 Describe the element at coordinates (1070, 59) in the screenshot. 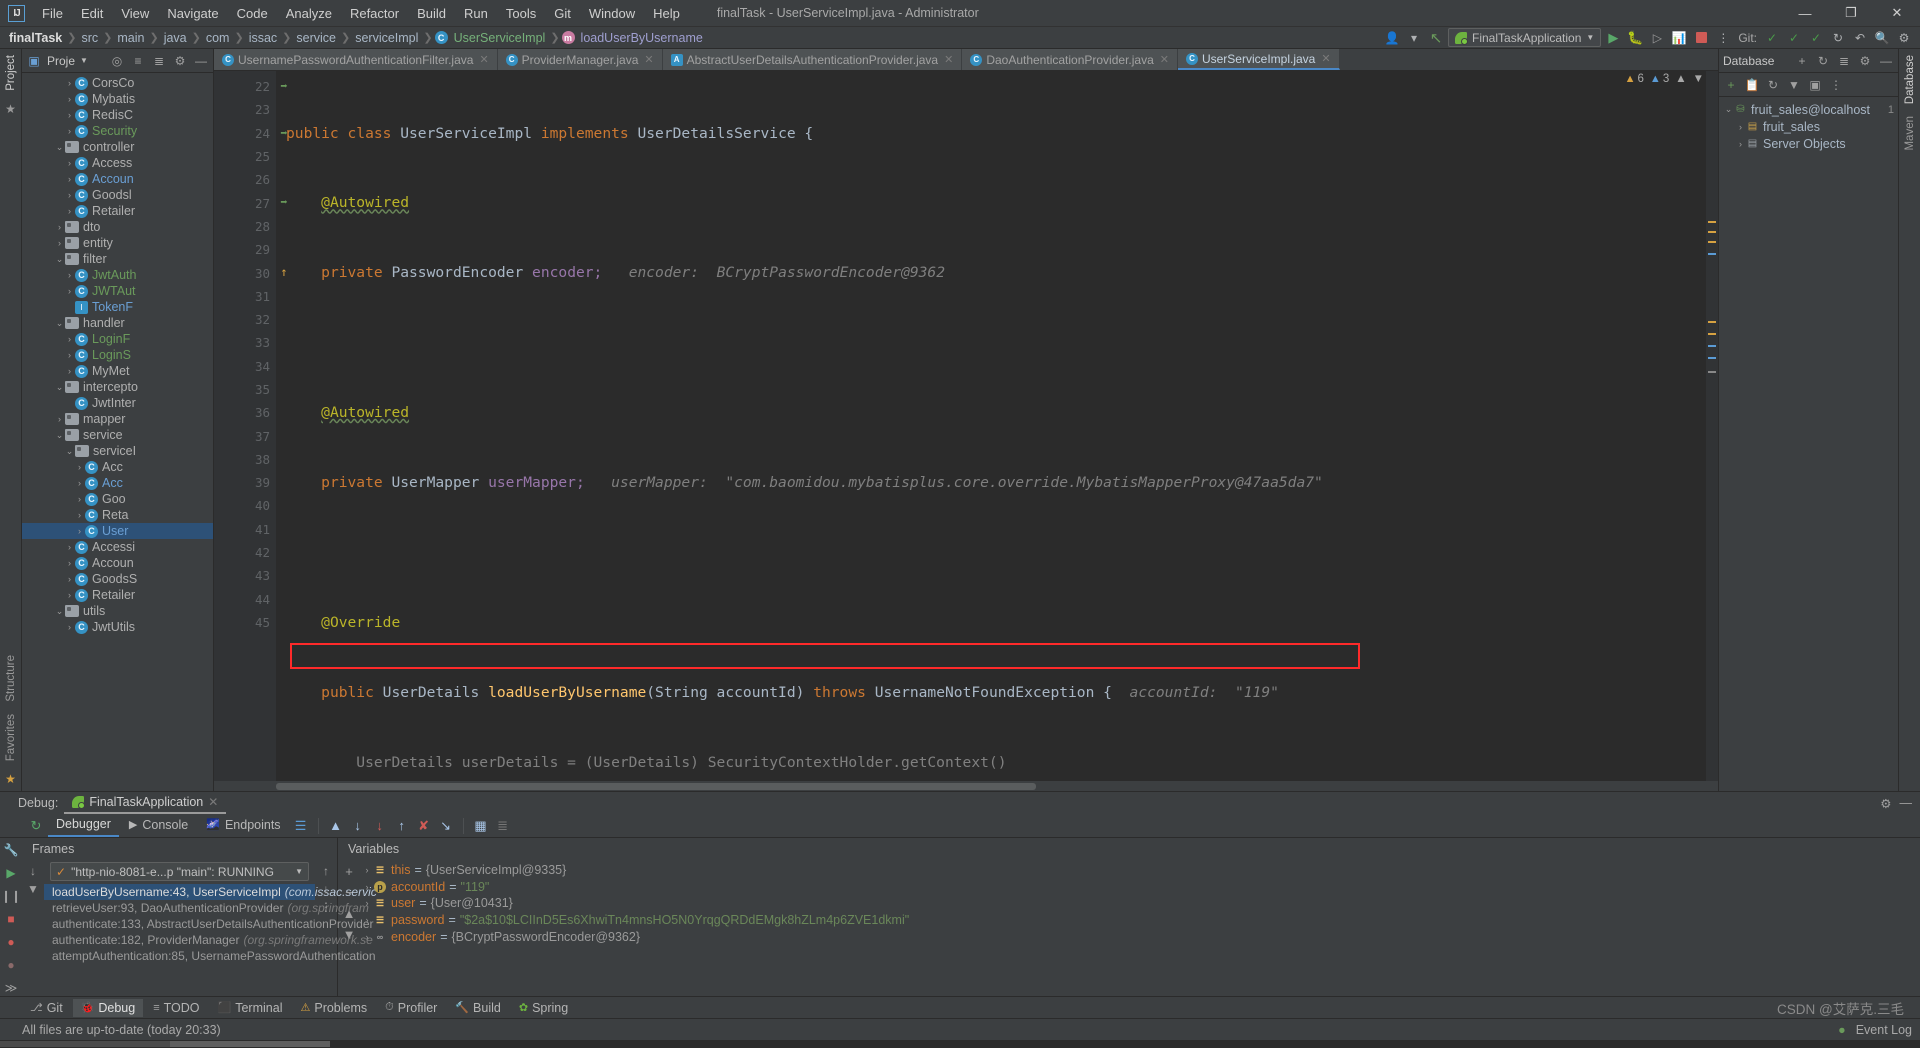

I see `editor-tab: C DaoAuthenticationProvider.java ✕` at that location.